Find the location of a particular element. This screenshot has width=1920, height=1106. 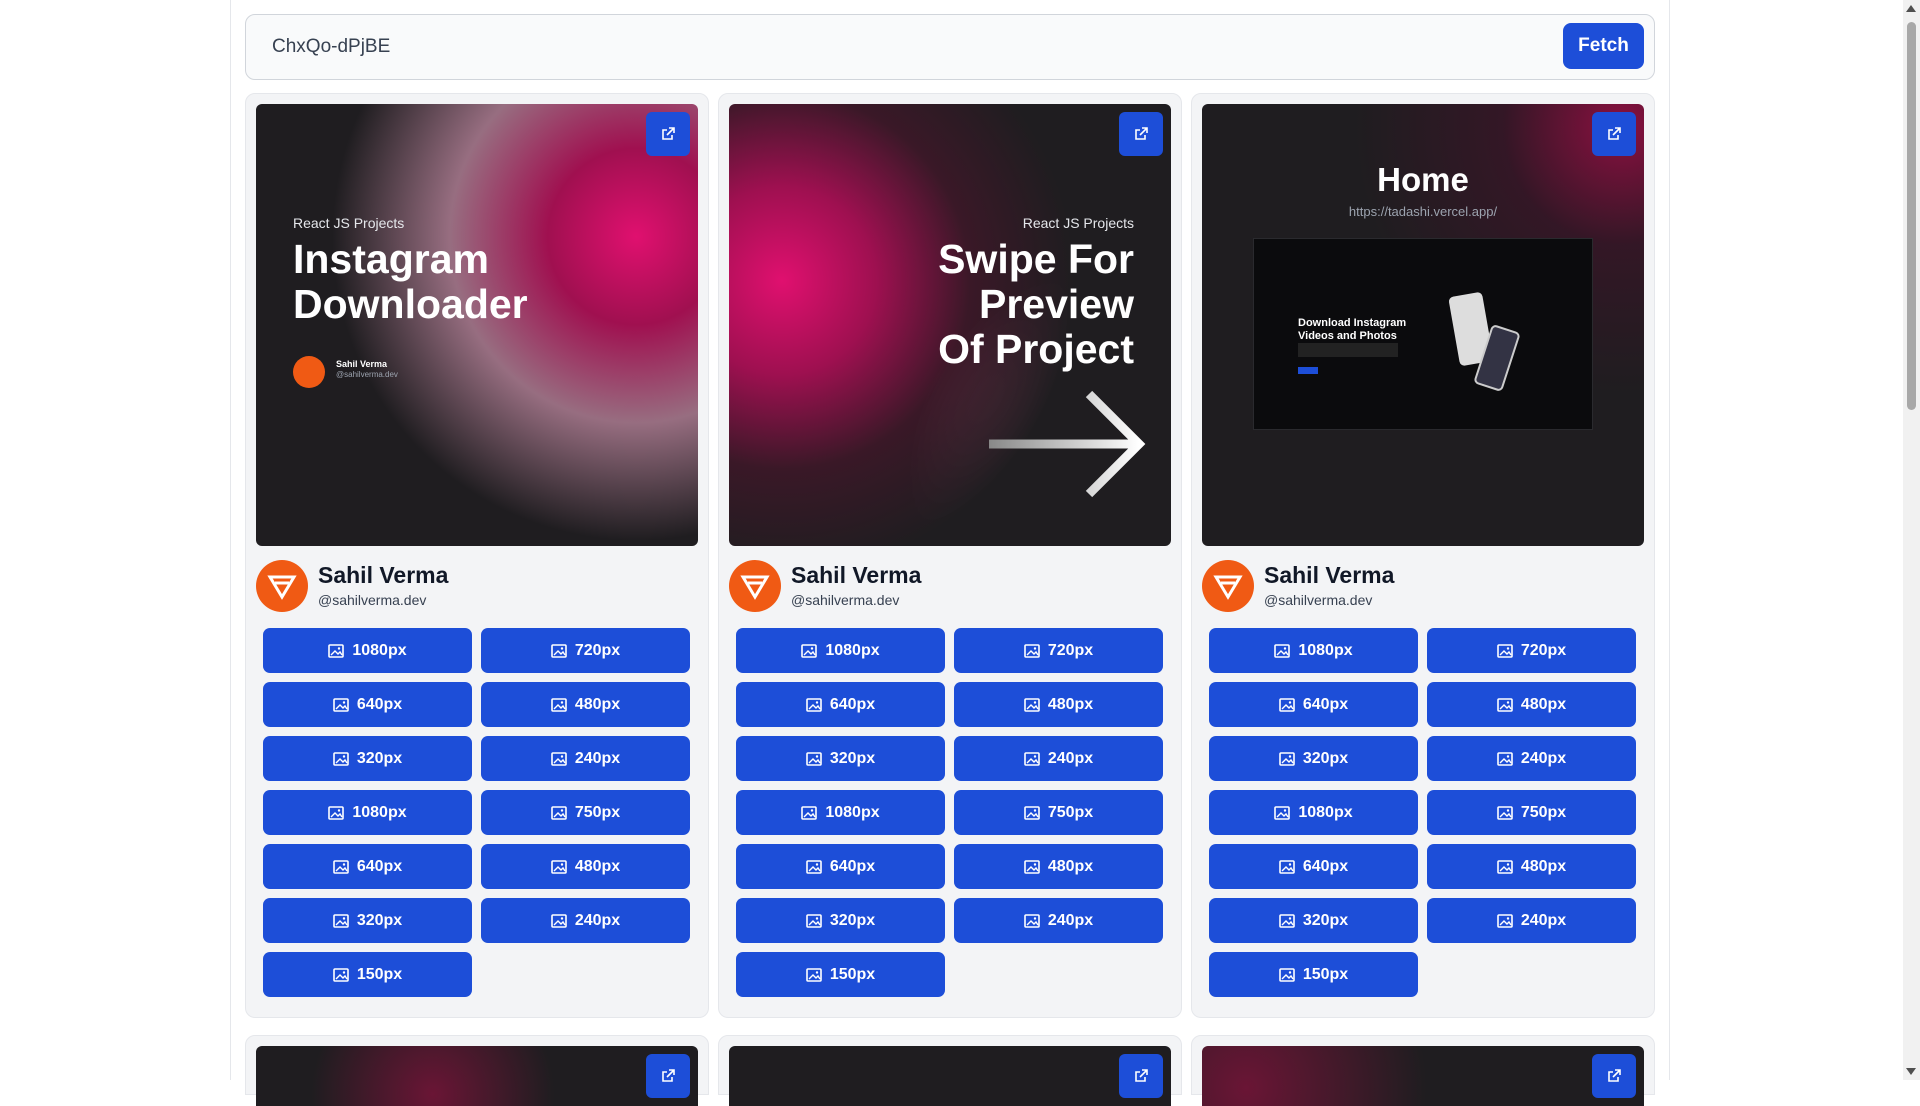

scroll-down-icon is located at coordinates (1911, 1071).